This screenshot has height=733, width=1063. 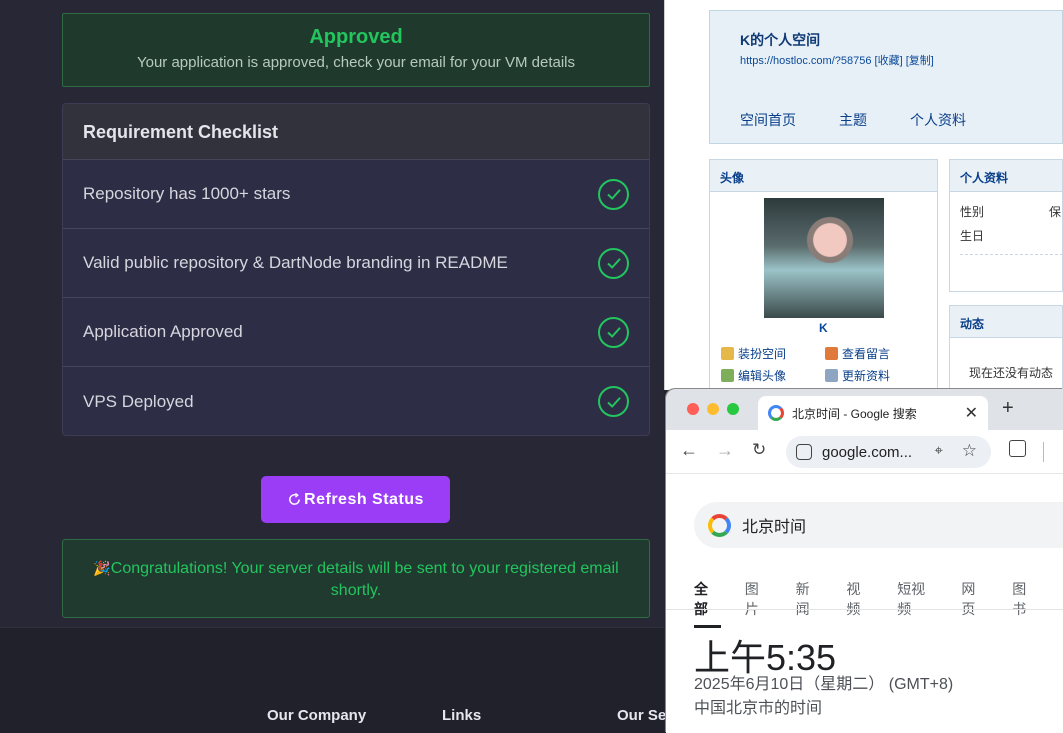 I want to click on tab-strip: 北京时间 - Google 搜索 ✕ +, so click(x=864, y=409).